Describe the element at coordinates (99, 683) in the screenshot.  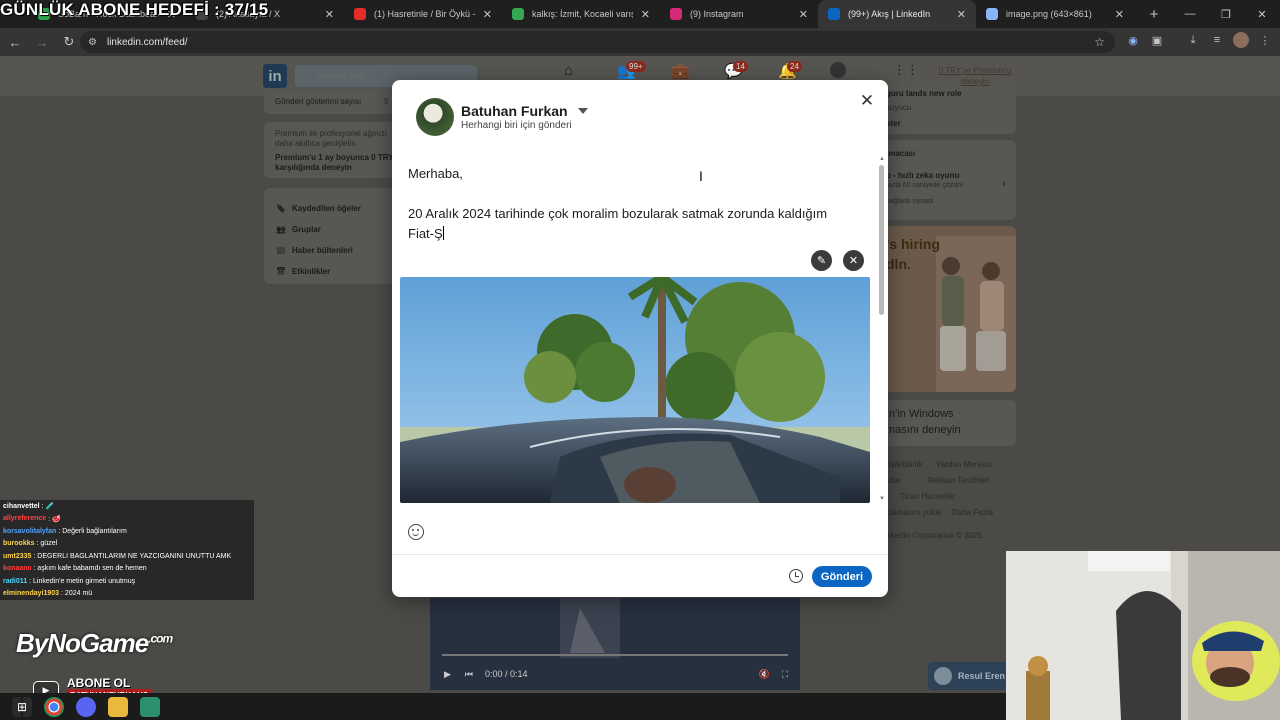
I see `subscribe-text: ABONE OL` at that location.